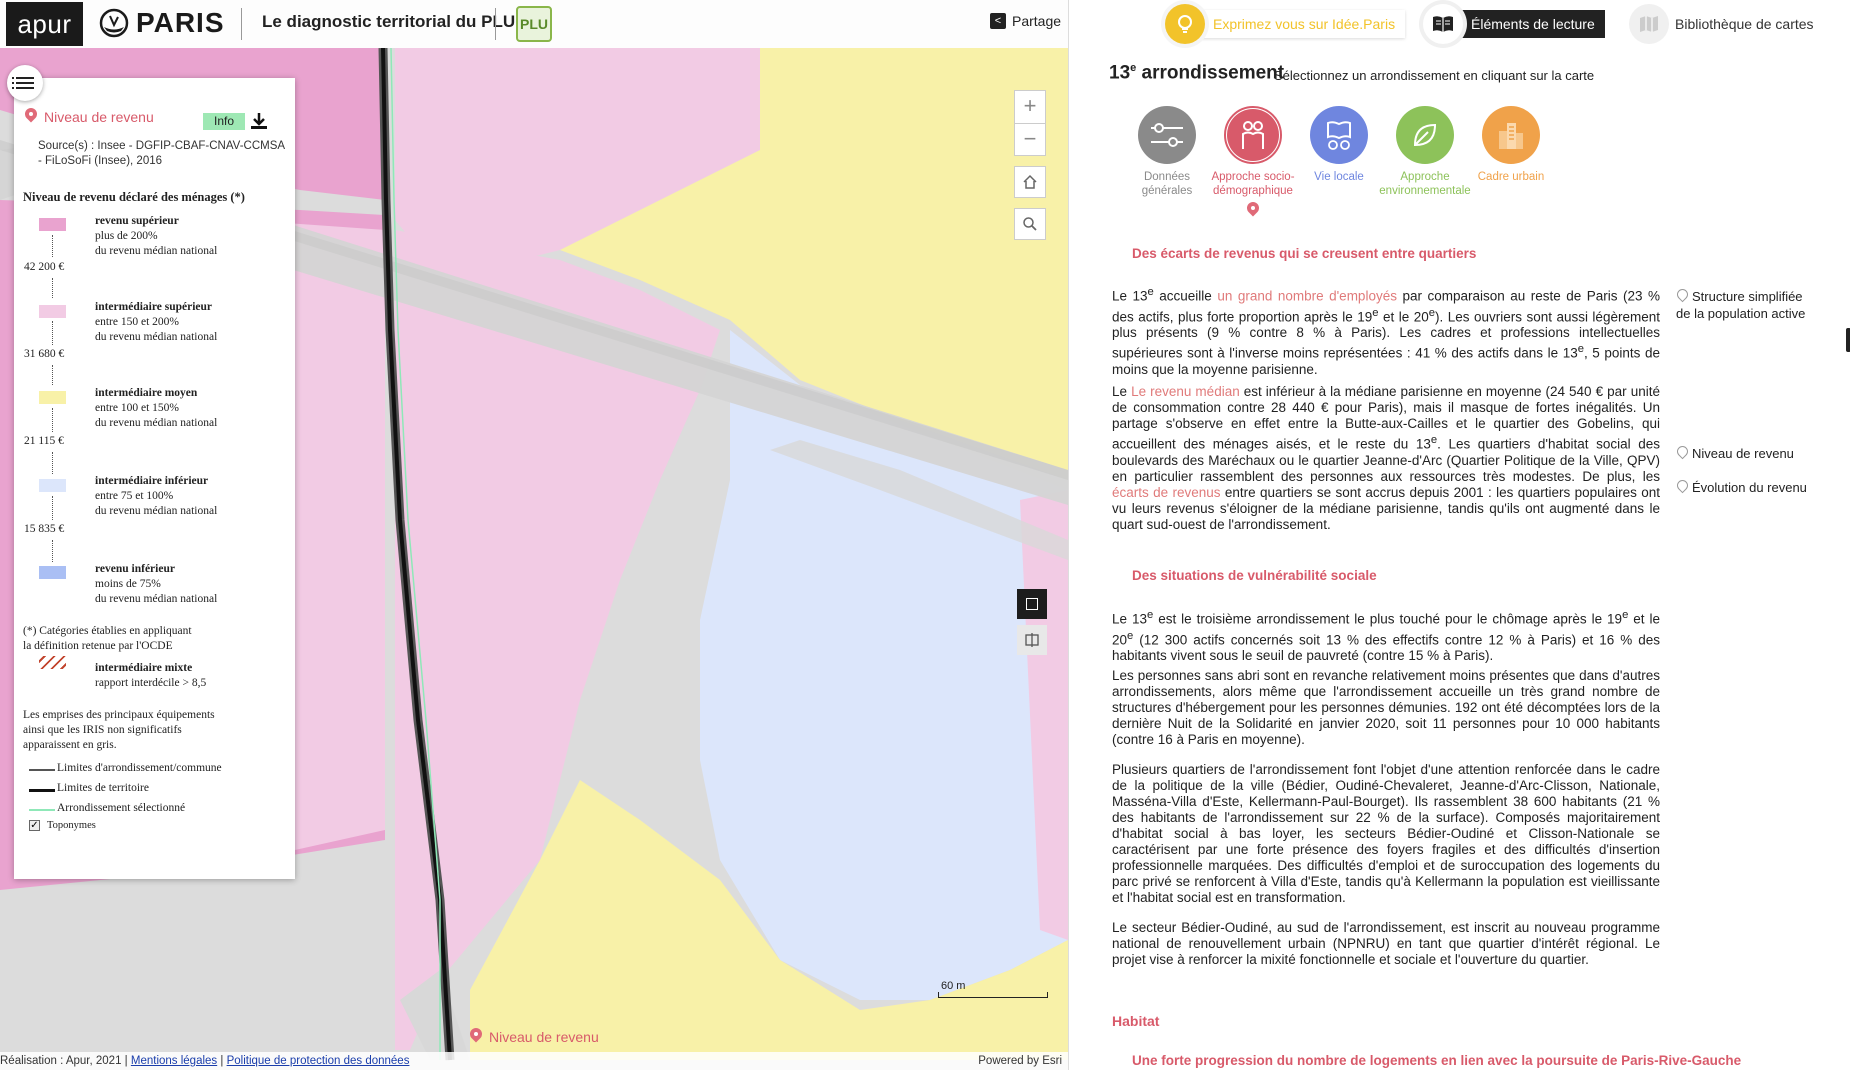  What do you see at coordinates (139, 768) in the screenshot?
I see `line-label: Limites d'arrondissement/commune` at bounding box center [139, 768].